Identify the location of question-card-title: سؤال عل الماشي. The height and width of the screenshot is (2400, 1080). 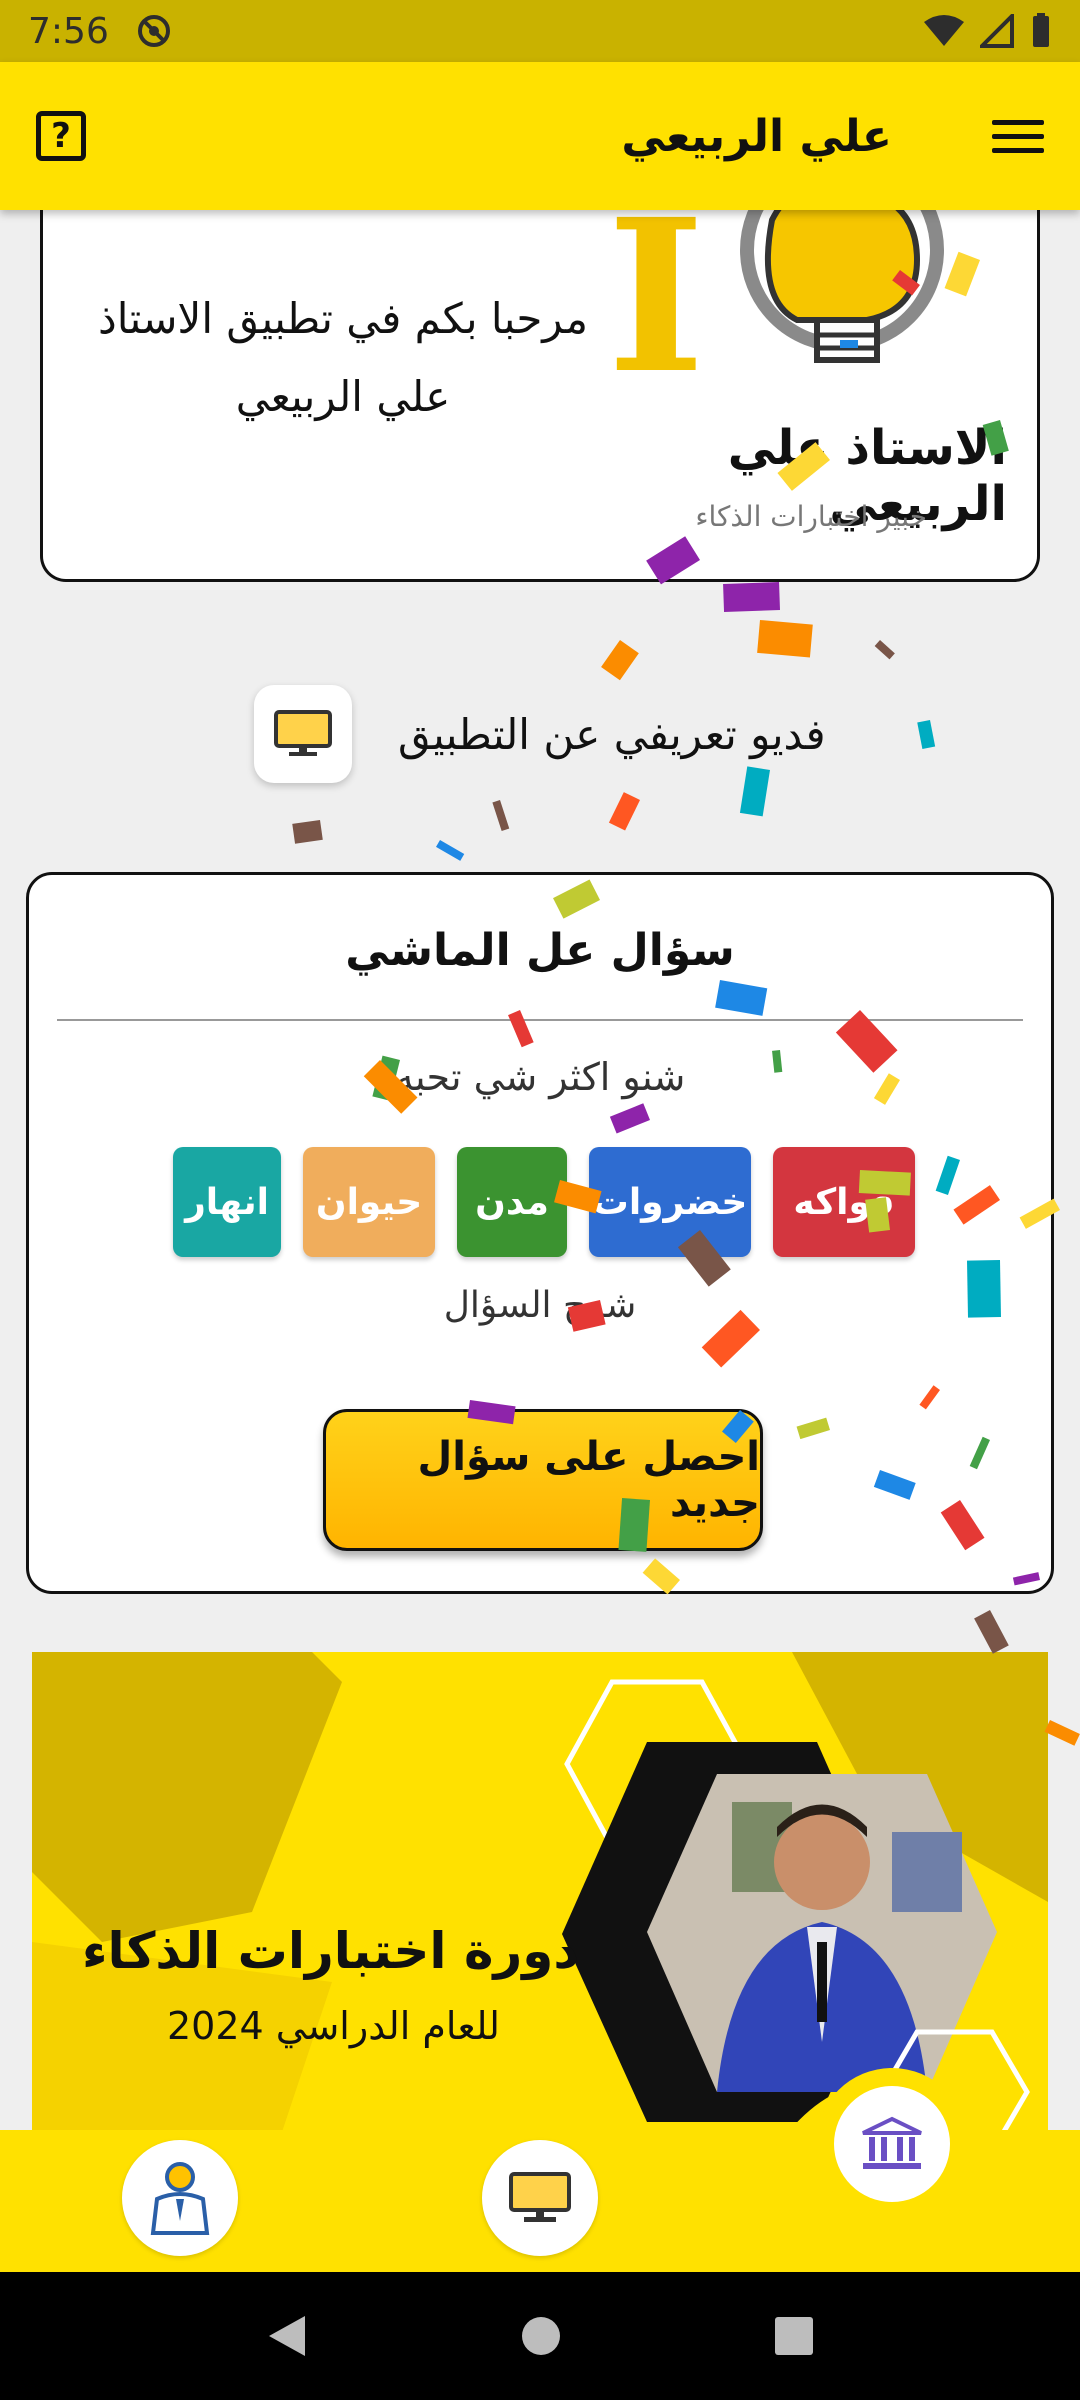
(540, 950).